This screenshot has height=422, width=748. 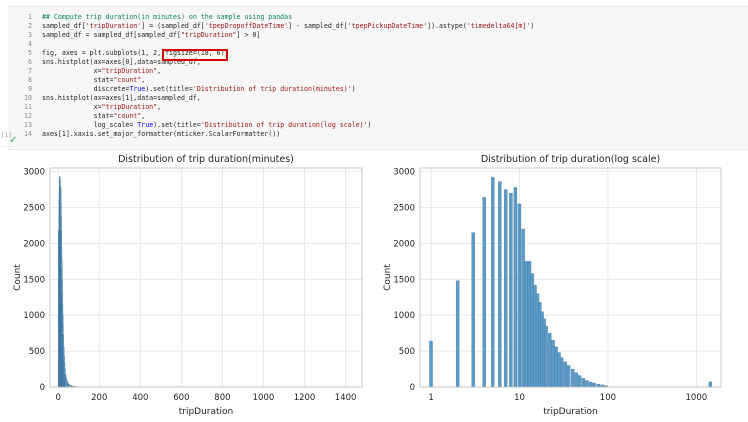 I want to click on code-token: ] = (sampled_df[, so click(x=173, y=26).